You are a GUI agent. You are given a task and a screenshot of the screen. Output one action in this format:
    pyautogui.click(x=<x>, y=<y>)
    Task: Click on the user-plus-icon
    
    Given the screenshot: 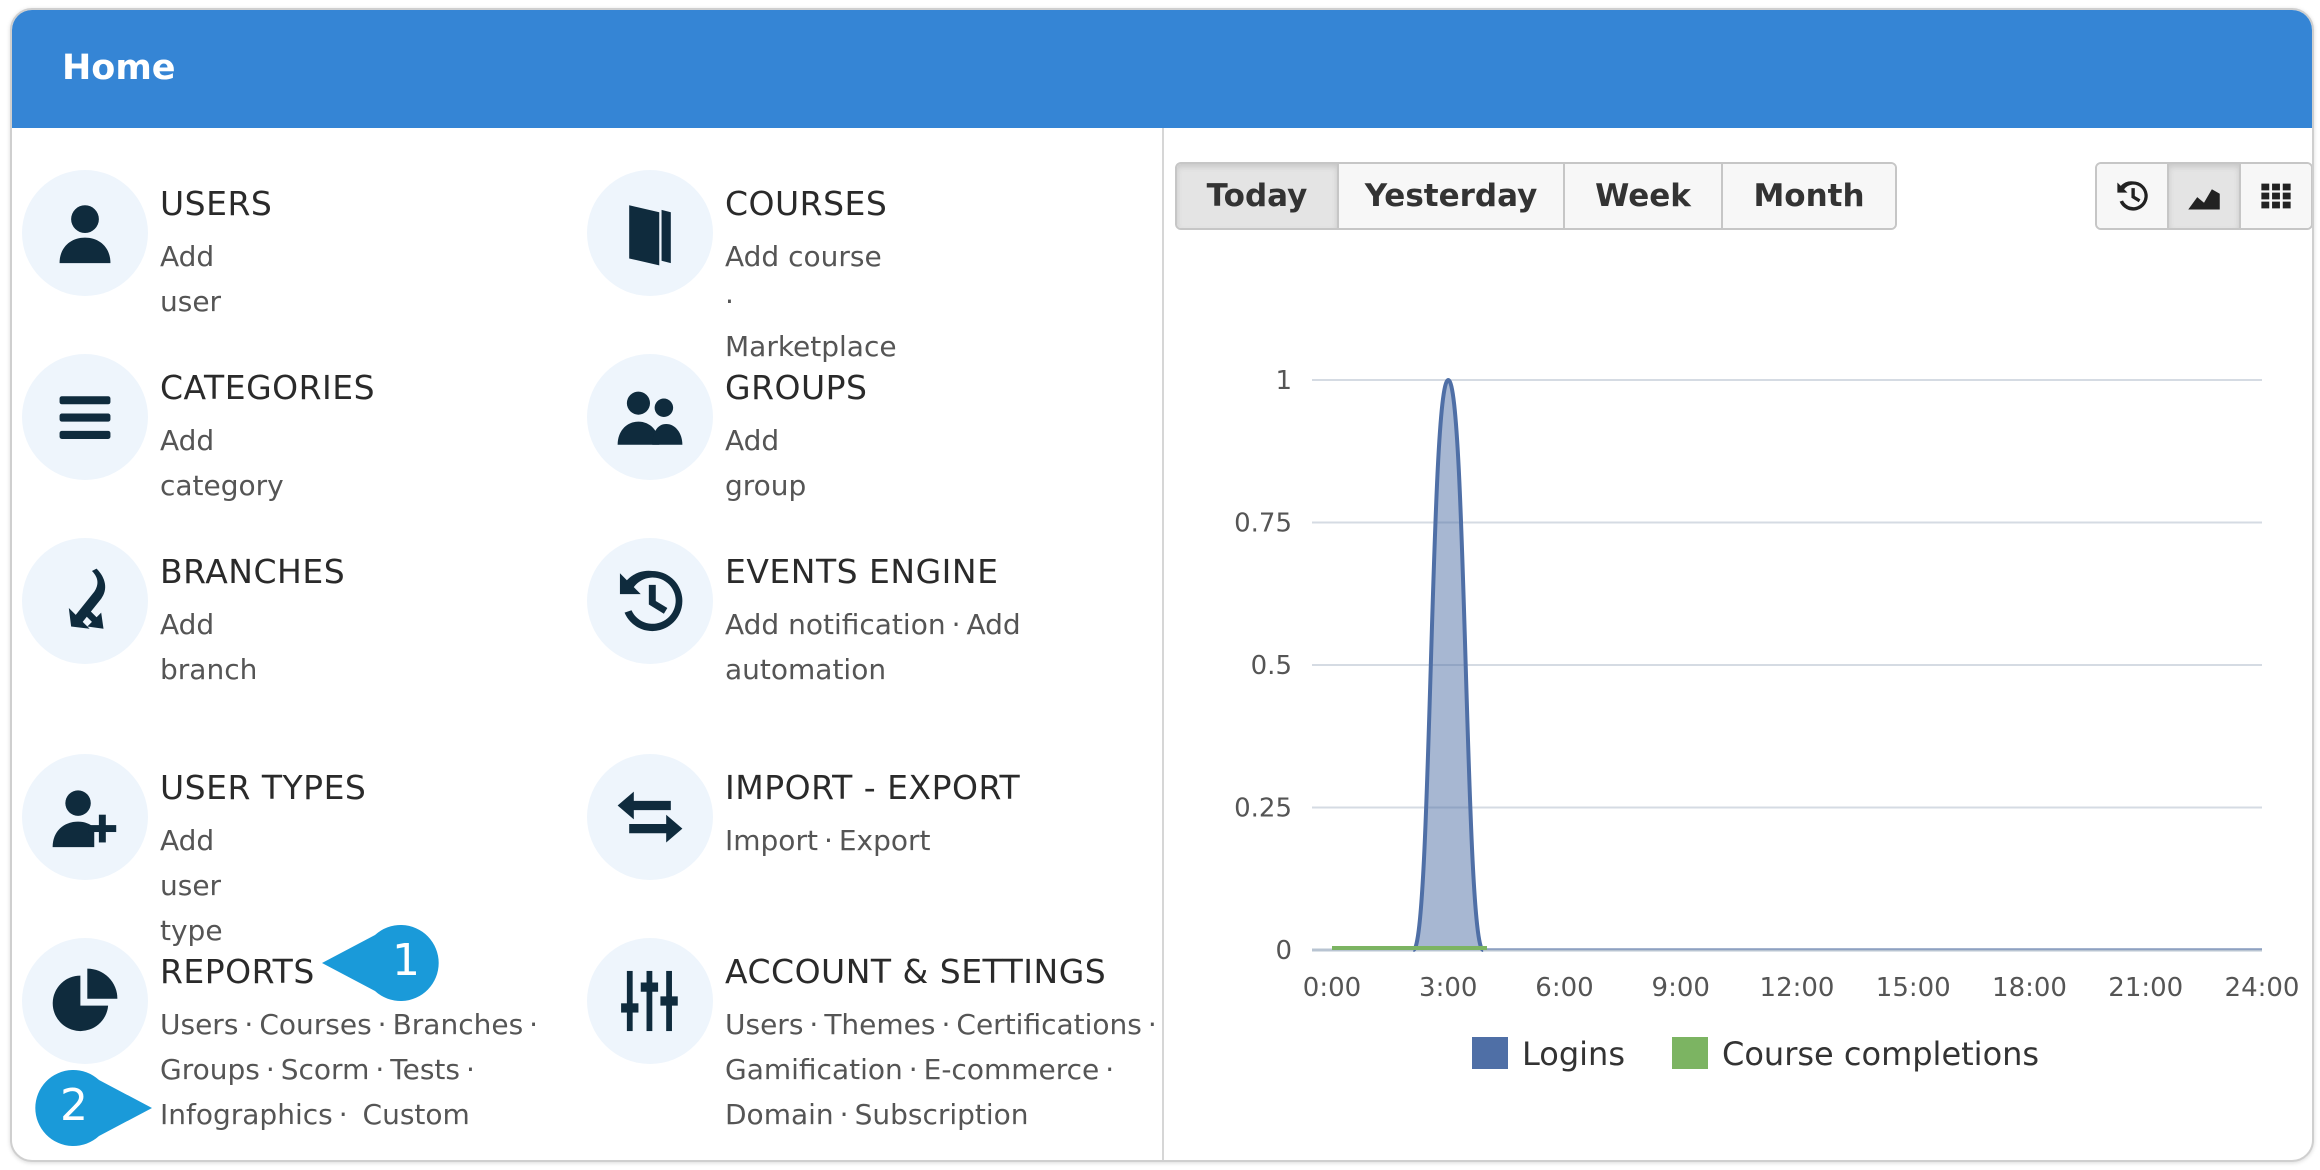 What is the action you would take?
    pyautogui.click(x=85, y=817)
    